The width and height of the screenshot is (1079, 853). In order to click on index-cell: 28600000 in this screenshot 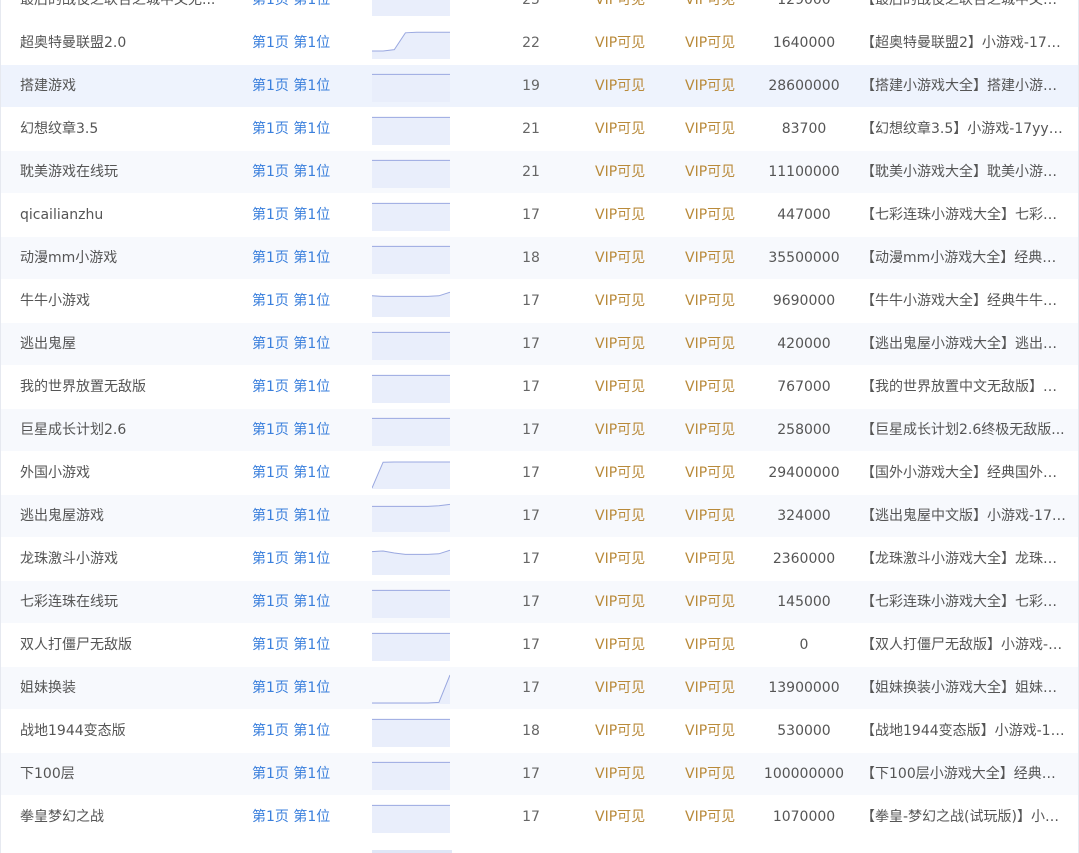, I will do `click(804, 86)`.